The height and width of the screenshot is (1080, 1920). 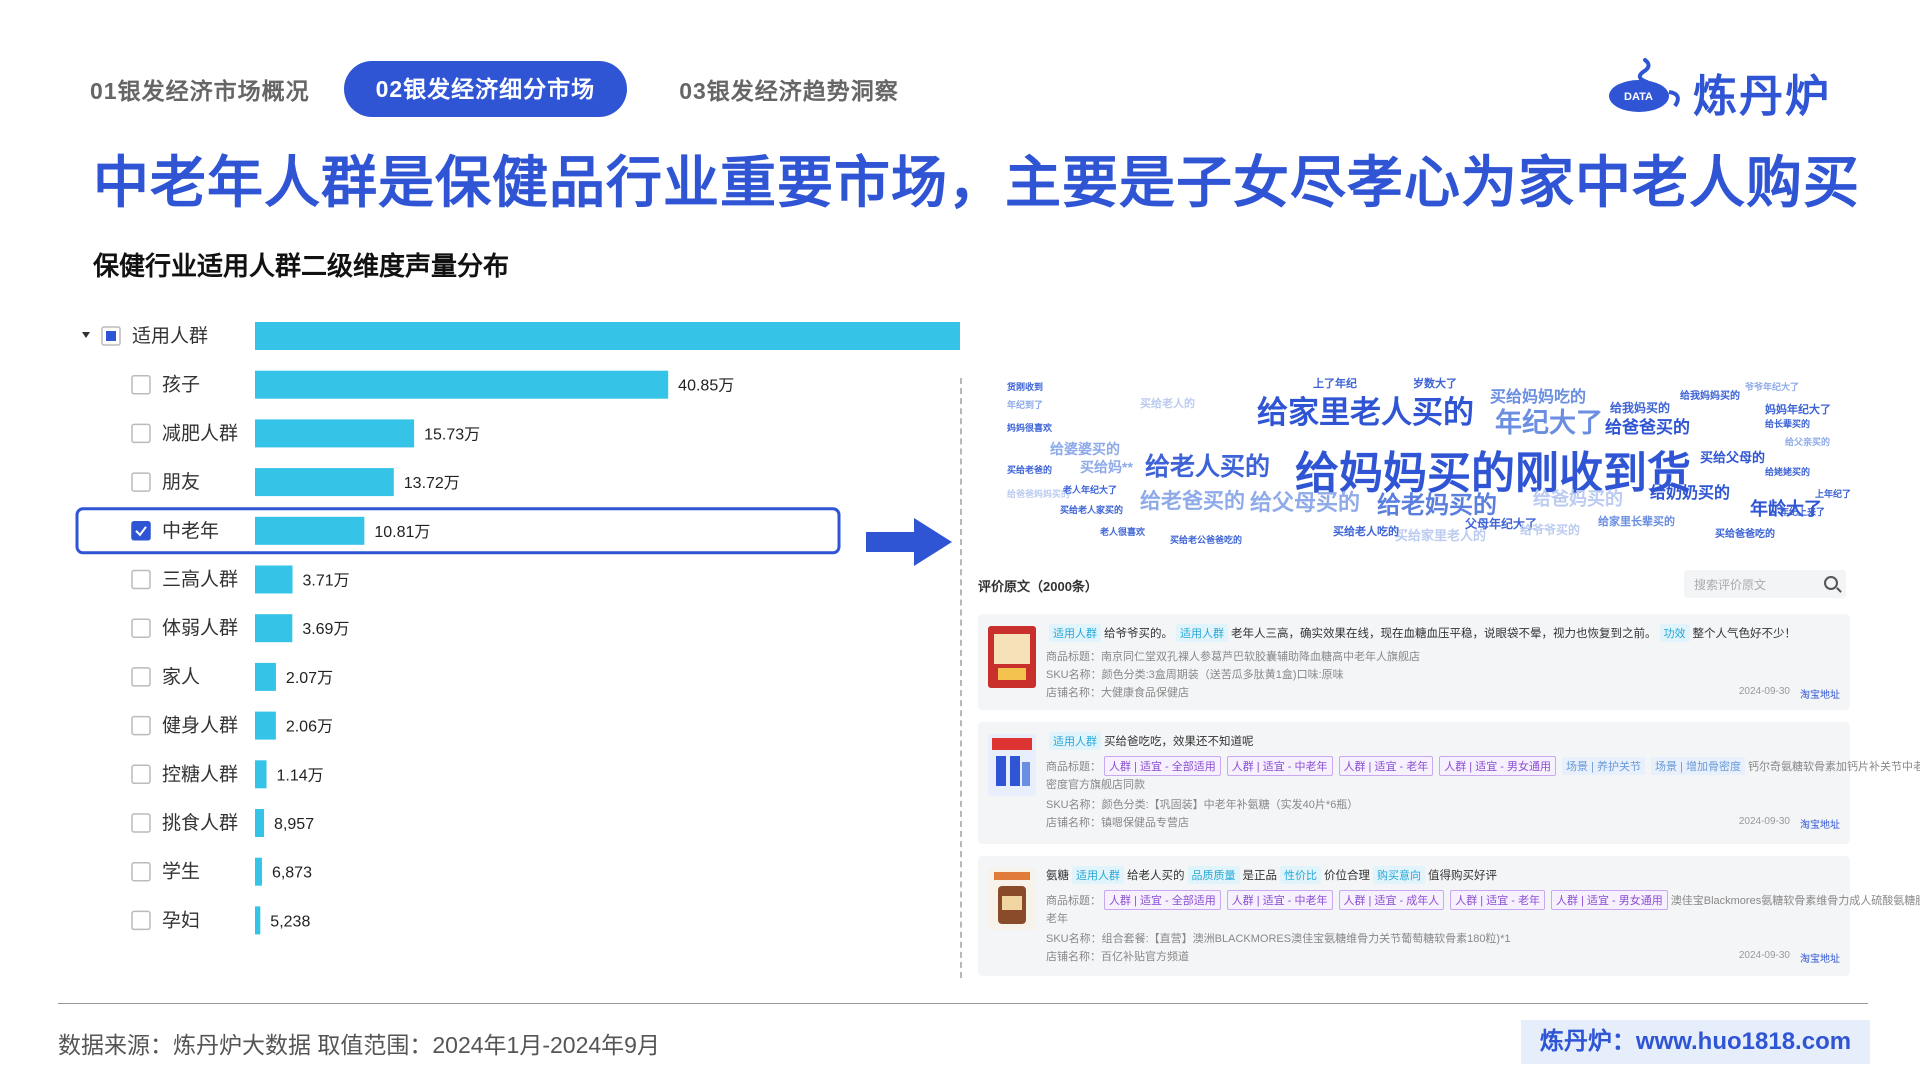 I want to click on review-tag: 场景 | 增加骨密度, so click(x=1697, y=766).